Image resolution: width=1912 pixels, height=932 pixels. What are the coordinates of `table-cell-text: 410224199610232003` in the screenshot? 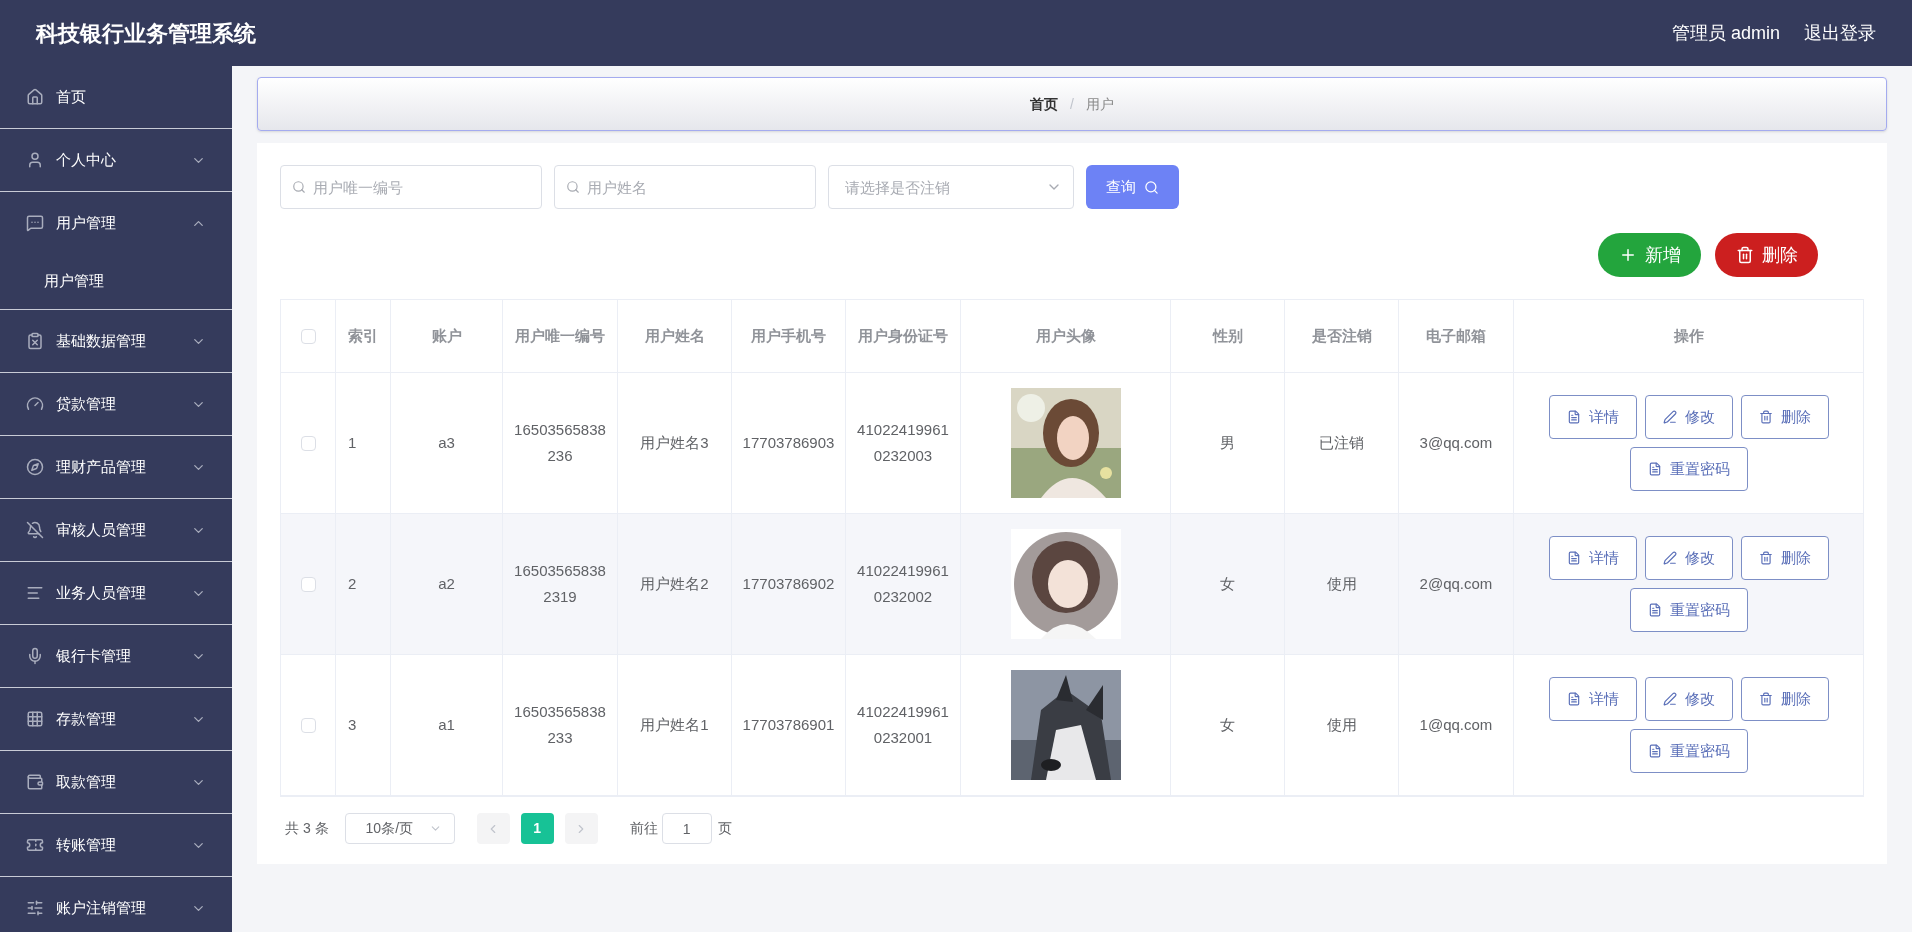 It's located at (903, 442).